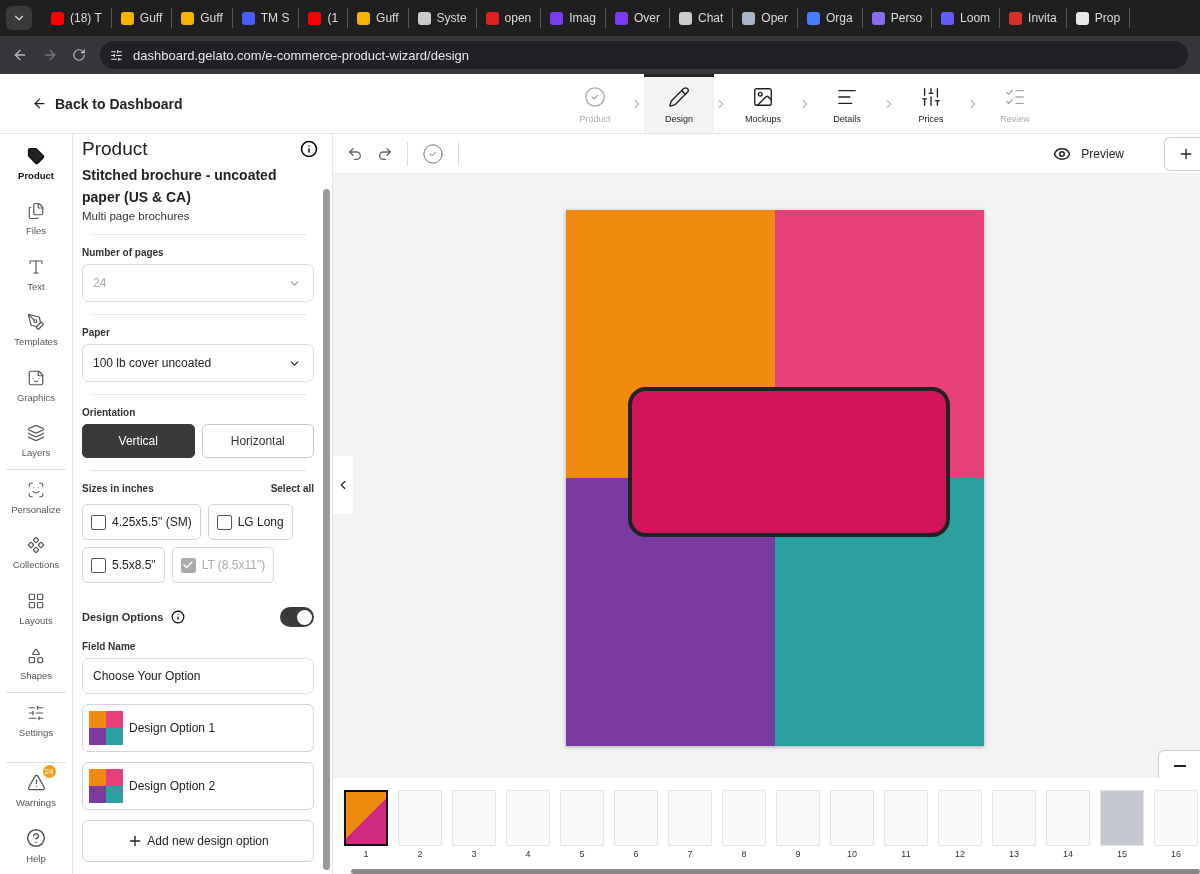  What do you see at coordinates (690, 824) in the screenshot?
I see `page-thumbnail: 7` at bounding box center [690, 824].